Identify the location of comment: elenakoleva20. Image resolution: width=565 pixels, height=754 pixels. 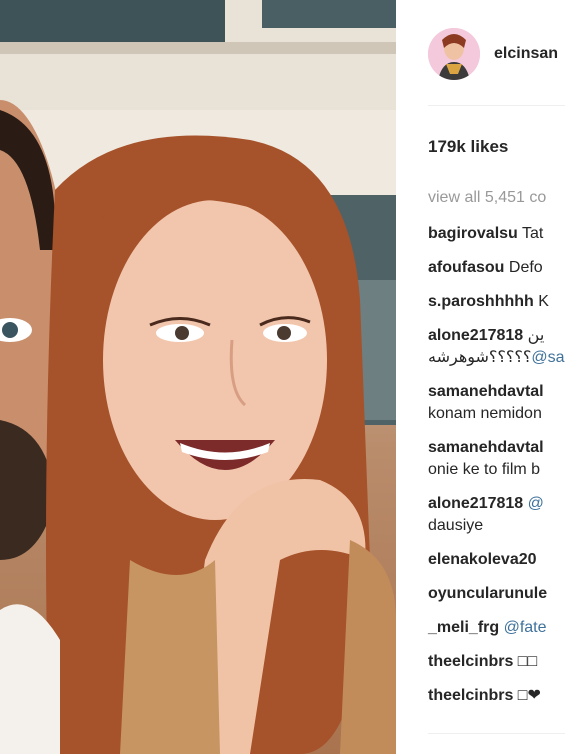
(496, 560).